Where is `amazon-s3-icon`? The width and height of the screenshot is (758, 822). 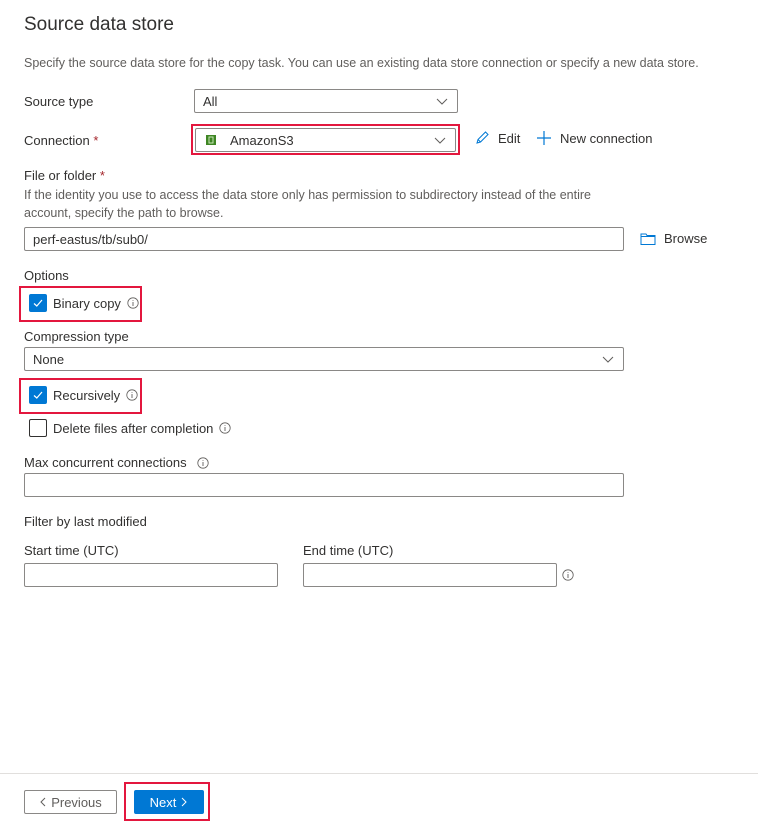
amazon-s3-icon is located at coordinates (211, 140).